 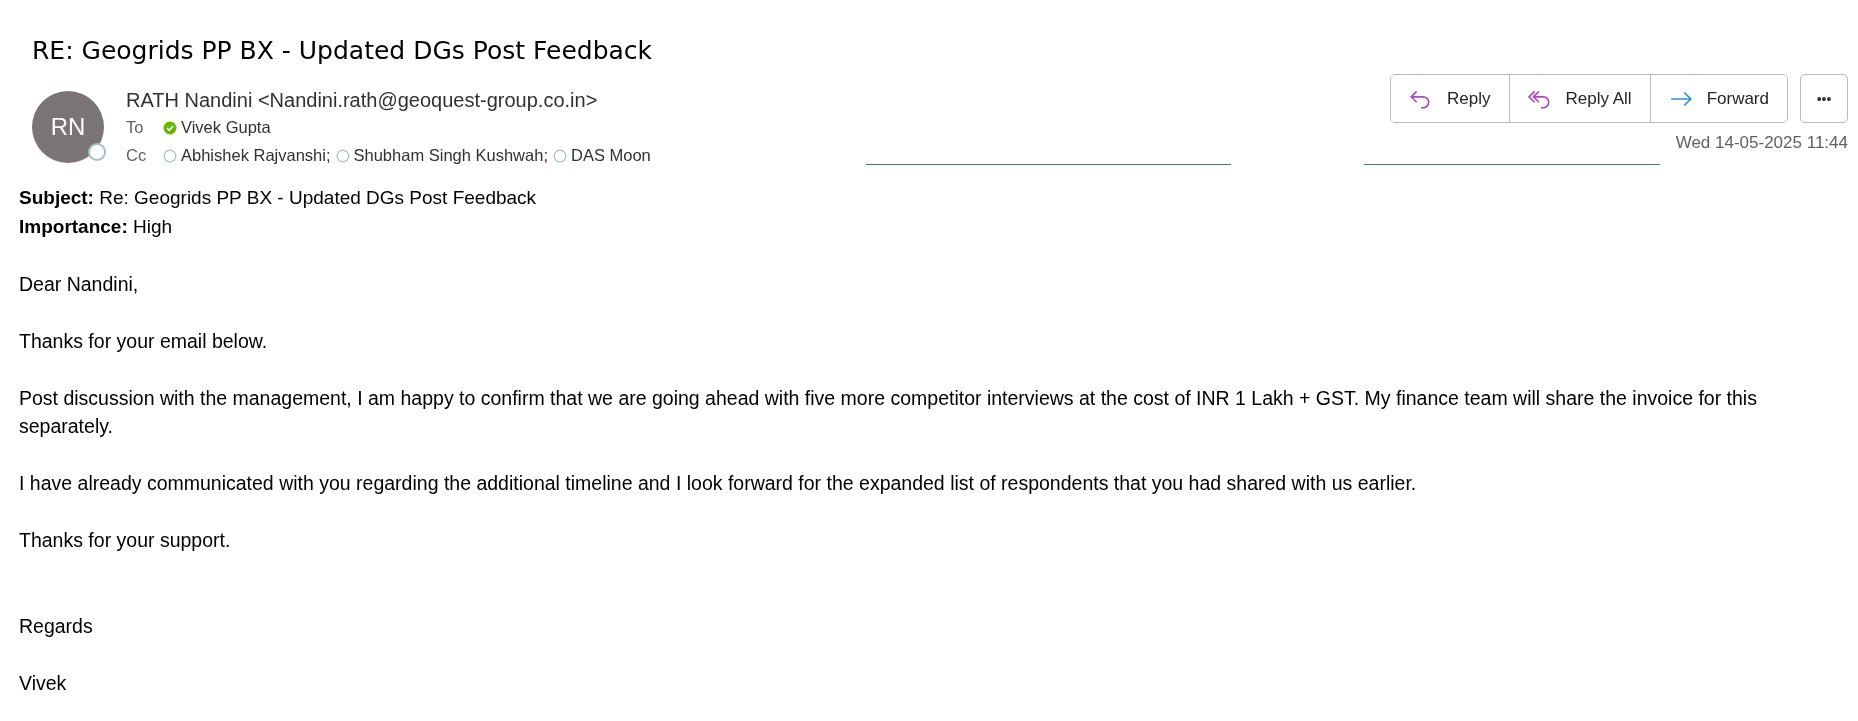 What do you see at coordinates (135, 127) in the screenshot?
I see `to-label: To` at bounding box center [135, 127].